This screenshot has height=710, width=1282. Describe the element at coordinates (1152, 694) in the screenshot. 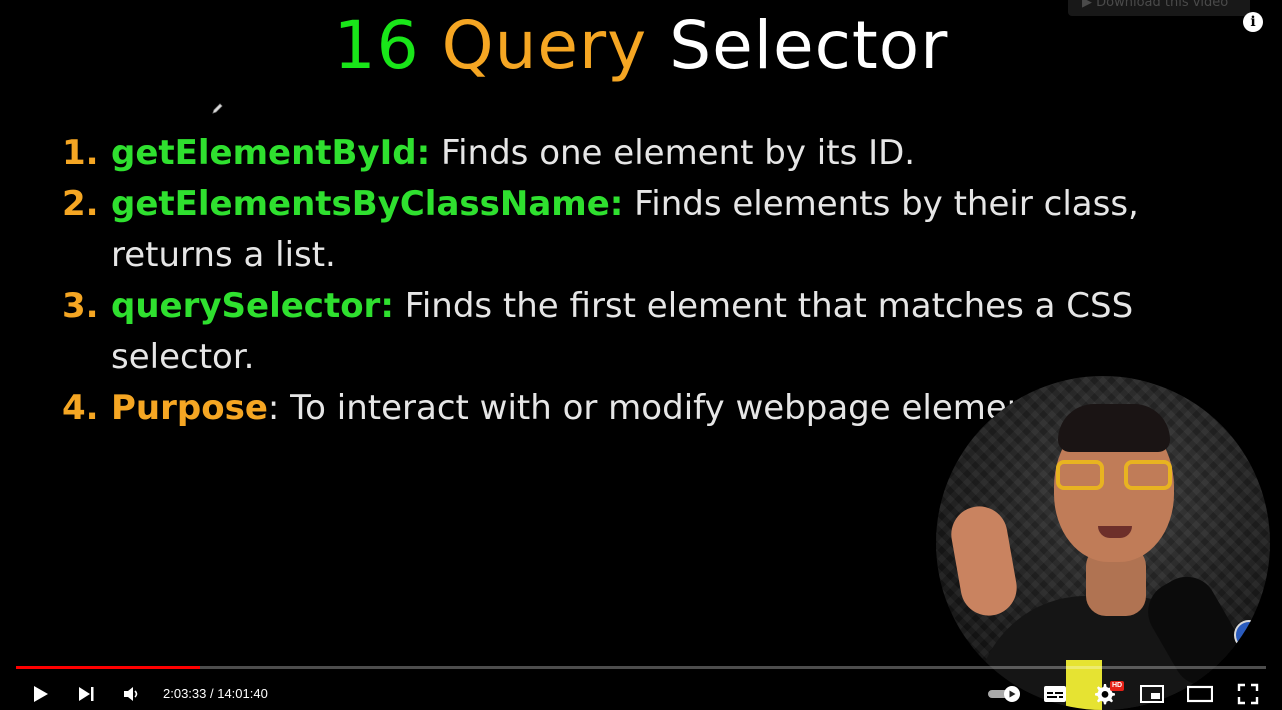

I see `miniplayer-icon` at that location.